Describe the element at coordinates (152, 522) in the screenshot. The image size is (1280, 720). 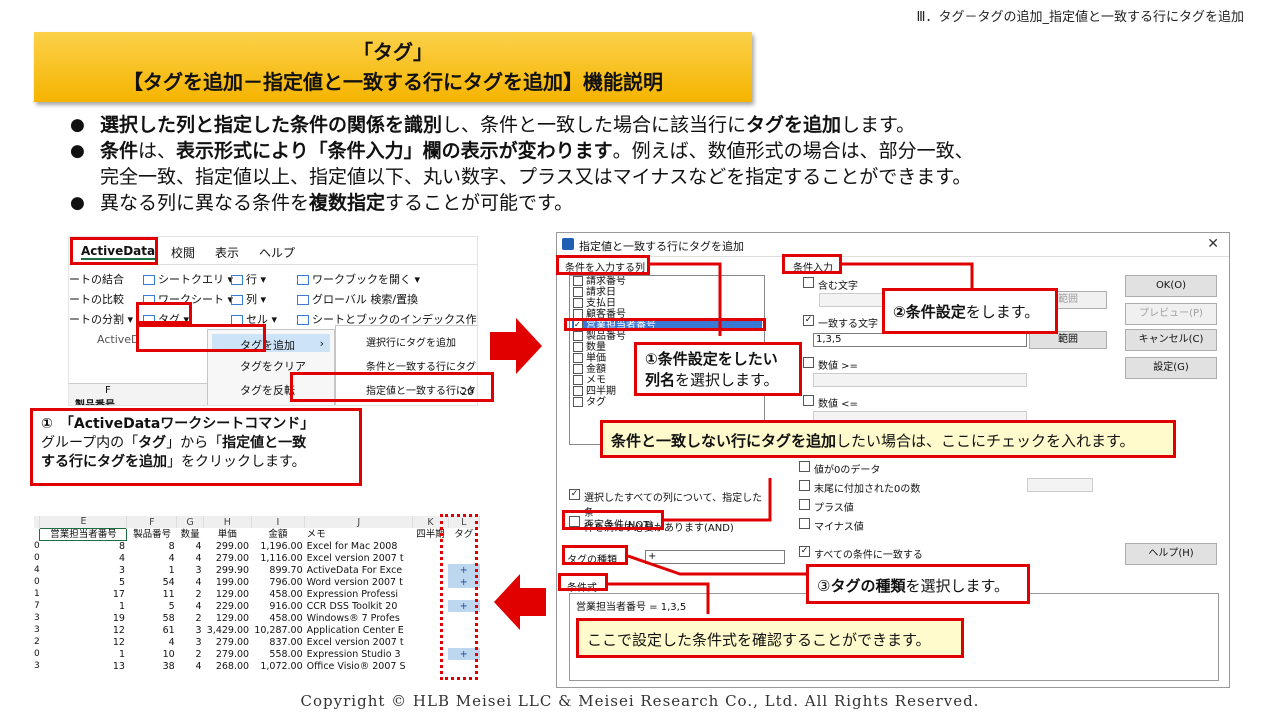
I see `column-letter: F` at that location.